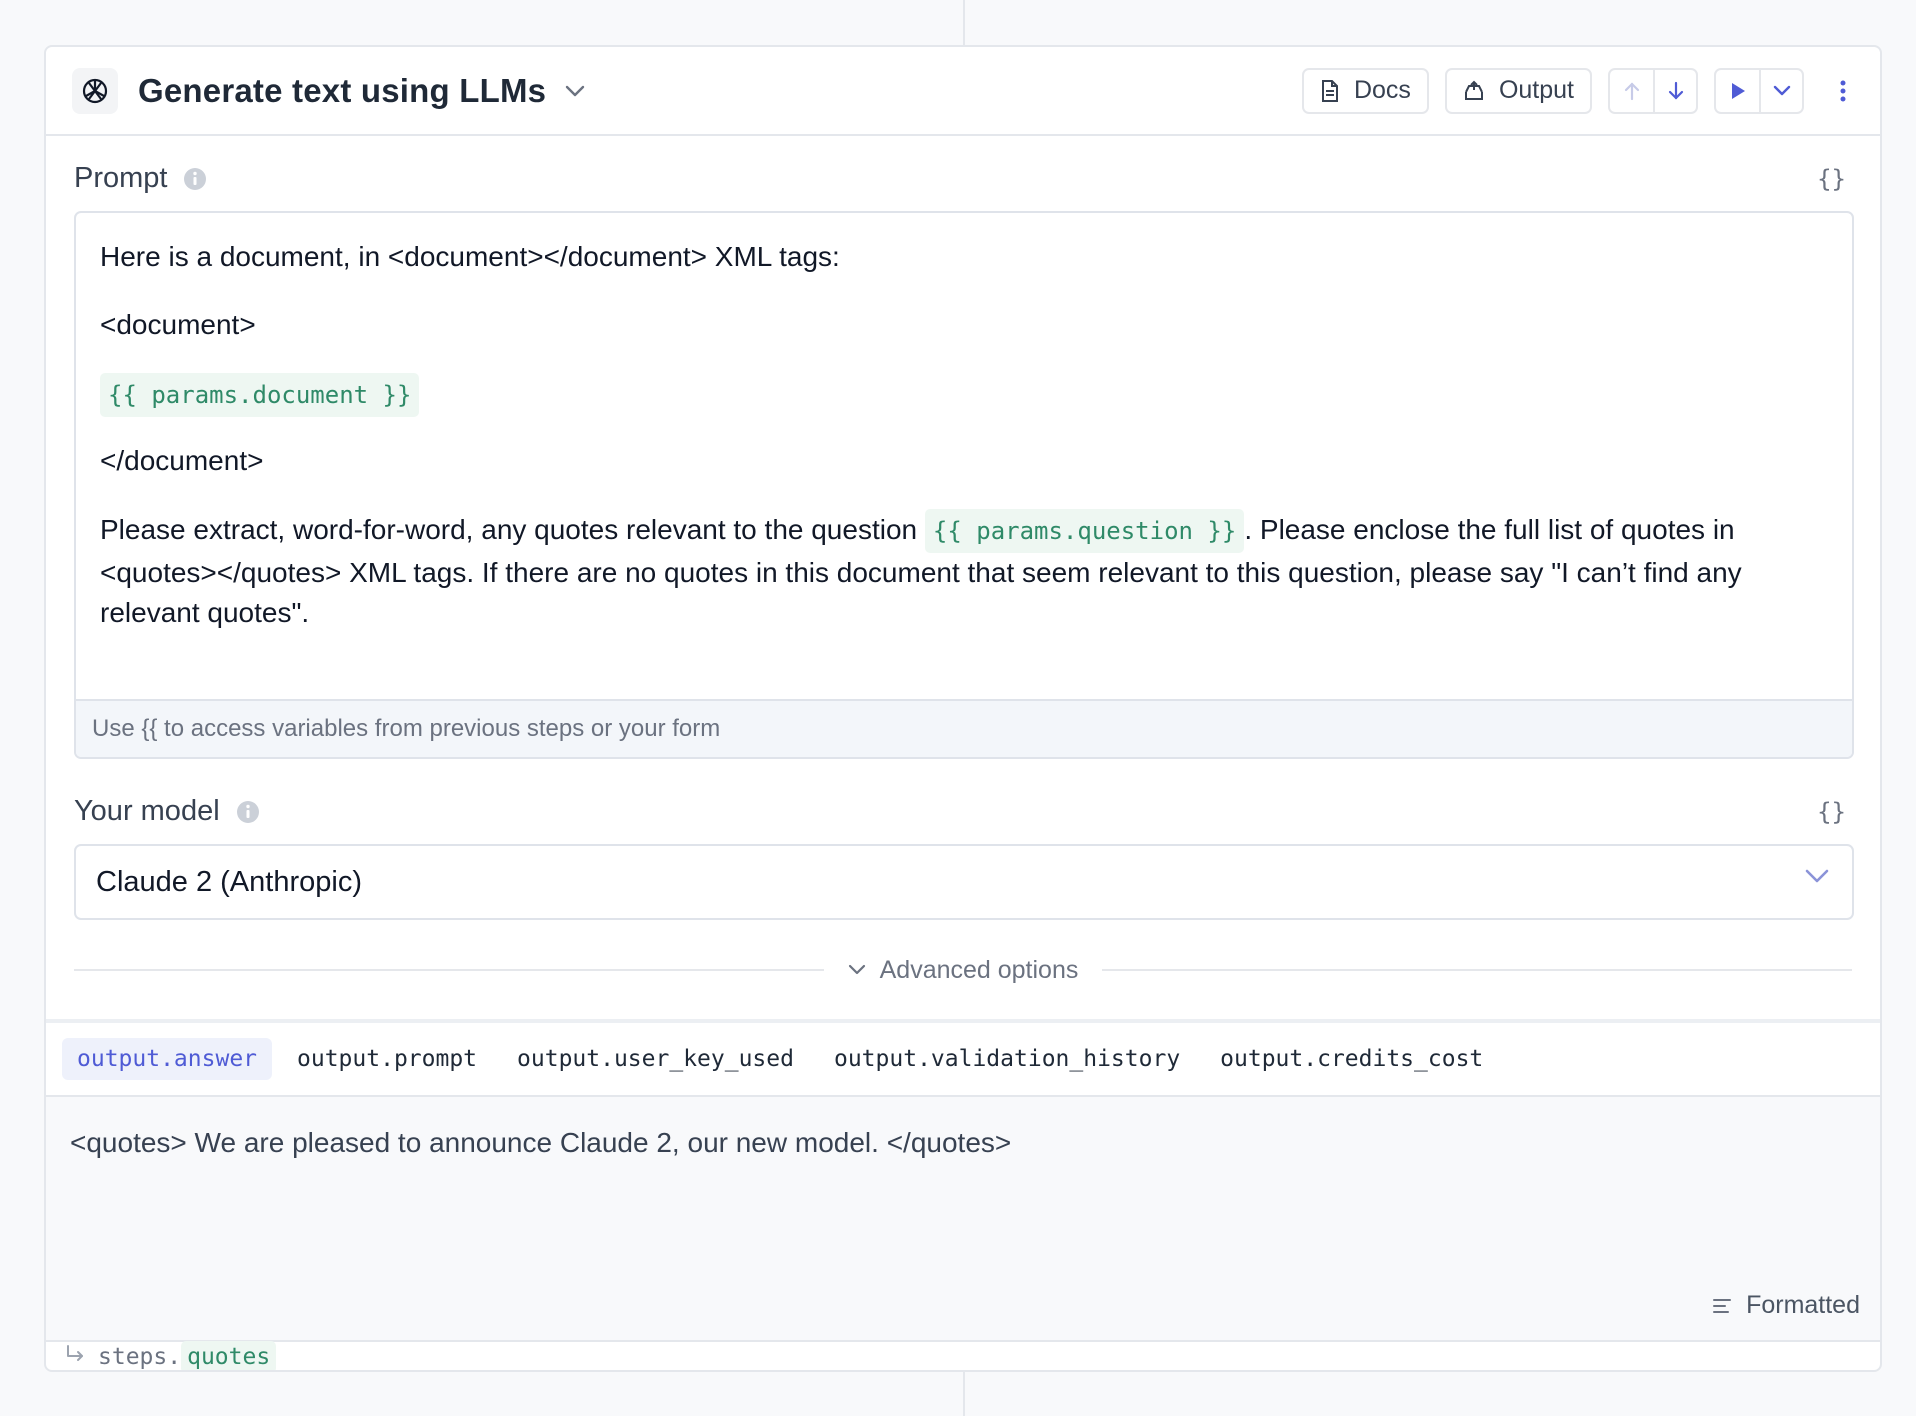  I want to click on docs-label: Docs, so click(1382, 90).